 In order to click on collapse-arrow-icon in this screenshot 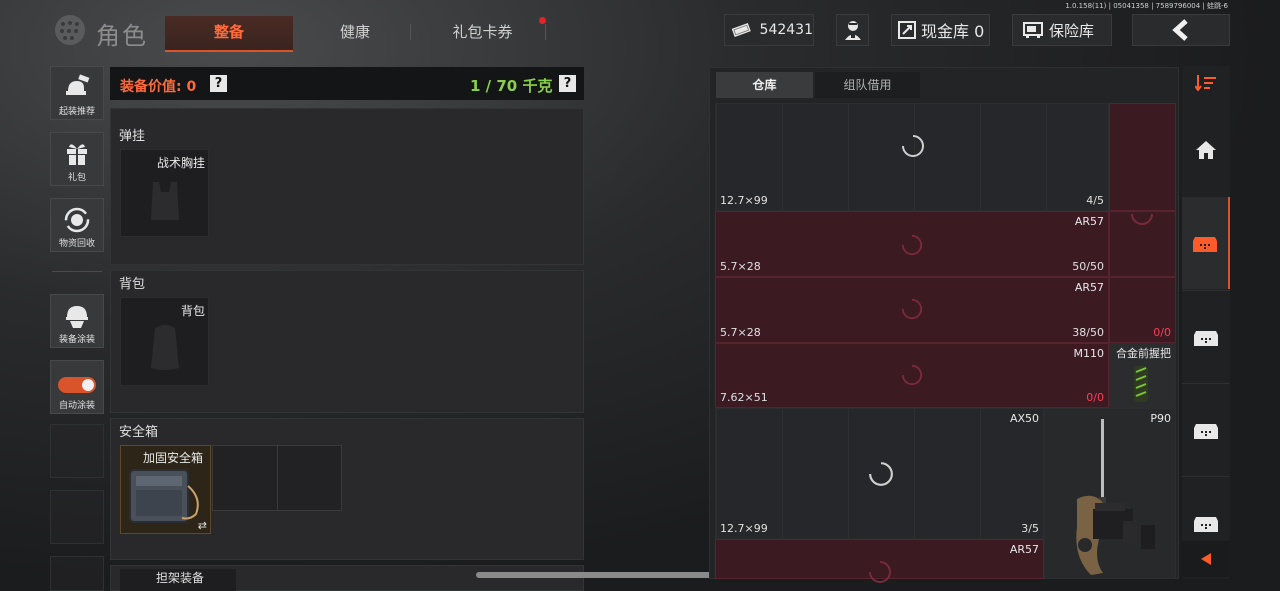, I will do `click(1206, 559)`.